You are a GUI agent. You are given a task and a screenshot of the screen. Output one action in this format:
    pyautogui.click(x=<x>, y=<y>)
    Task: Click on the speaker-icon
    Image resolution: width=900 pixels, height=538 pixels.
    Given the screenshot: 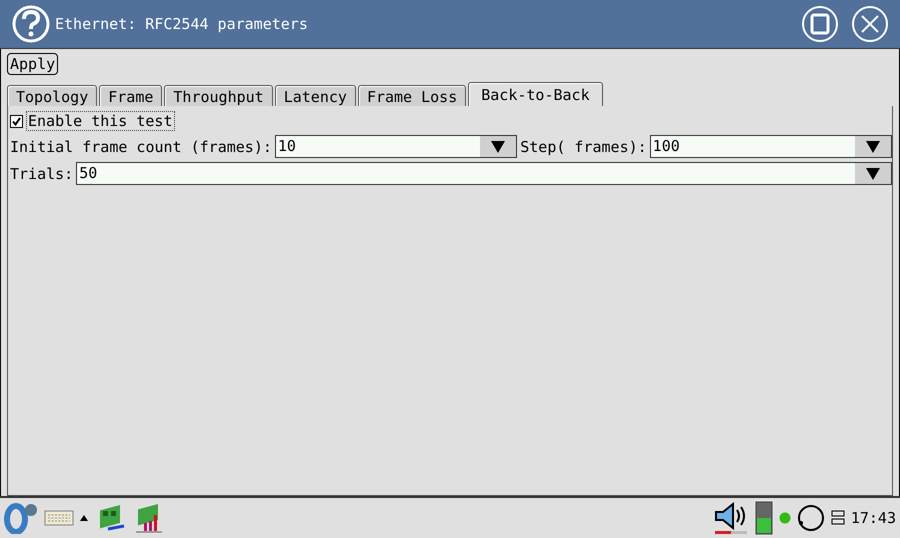 What is the action you would take?
    pyautogui.click(x=730, y=518)
    